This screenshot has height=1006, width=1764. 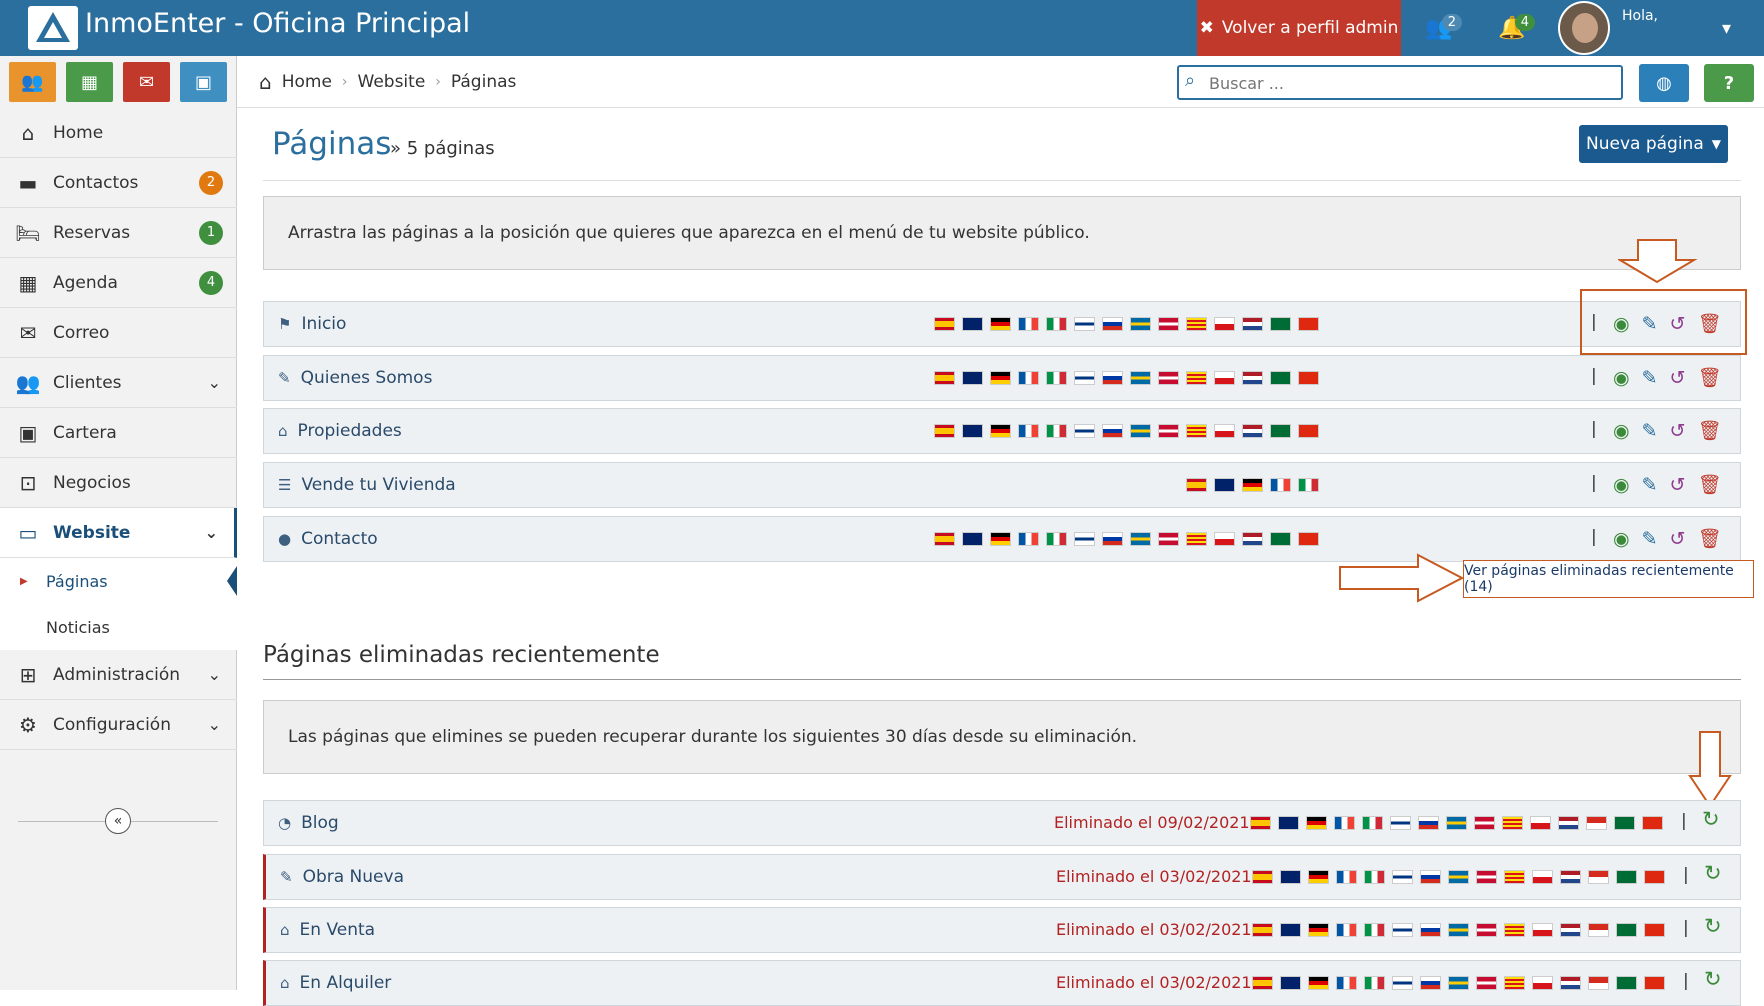 I want to click on sidebar-item-clientes: 👥 Clientes ⌄, so click(x=118, y=383).